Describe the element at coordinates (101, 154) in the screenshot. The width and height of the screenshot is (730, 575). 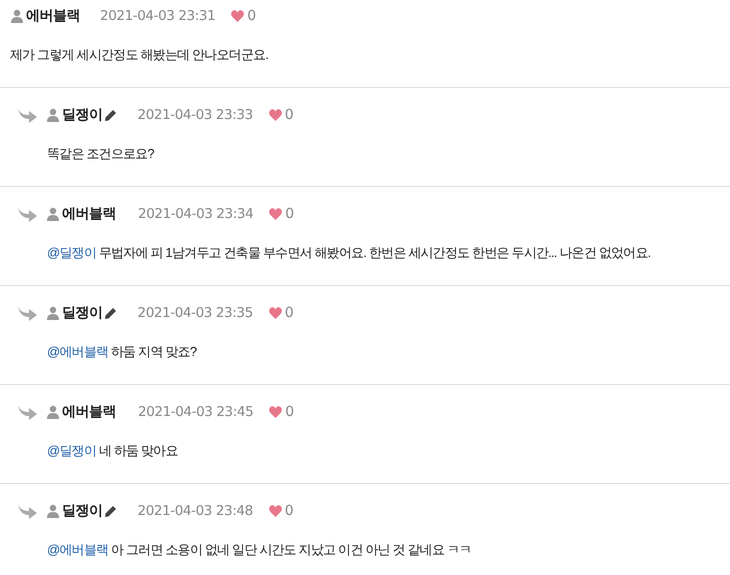
I see `comment-text: 똑같은 조건으로요?` at that location.